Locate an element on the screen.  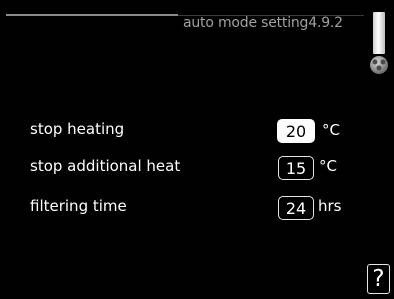
help-button: ? is located at coordinates (378, 279).